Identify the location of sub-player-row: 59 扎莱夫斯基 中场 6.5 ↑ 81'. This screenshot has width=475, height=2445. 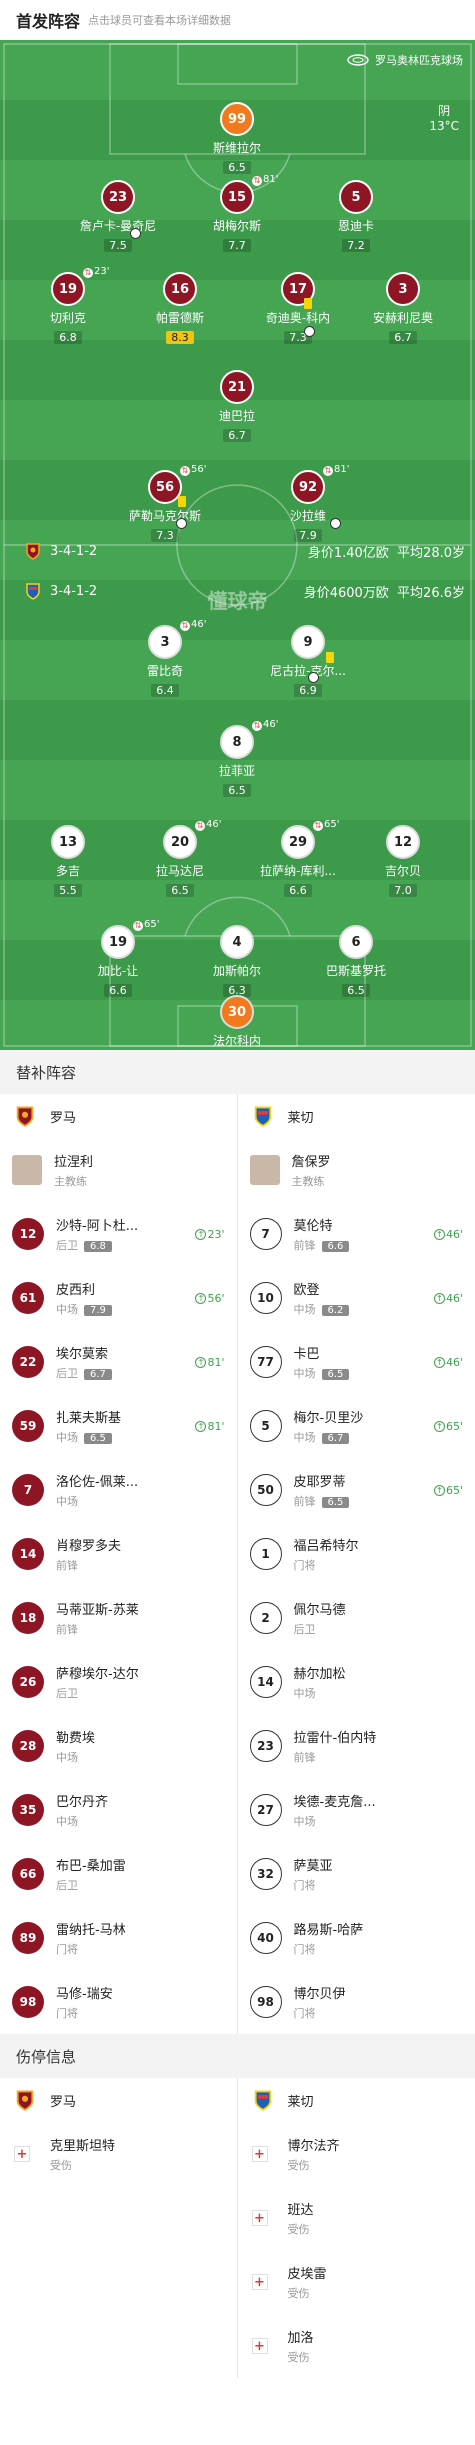
(118, 1426).